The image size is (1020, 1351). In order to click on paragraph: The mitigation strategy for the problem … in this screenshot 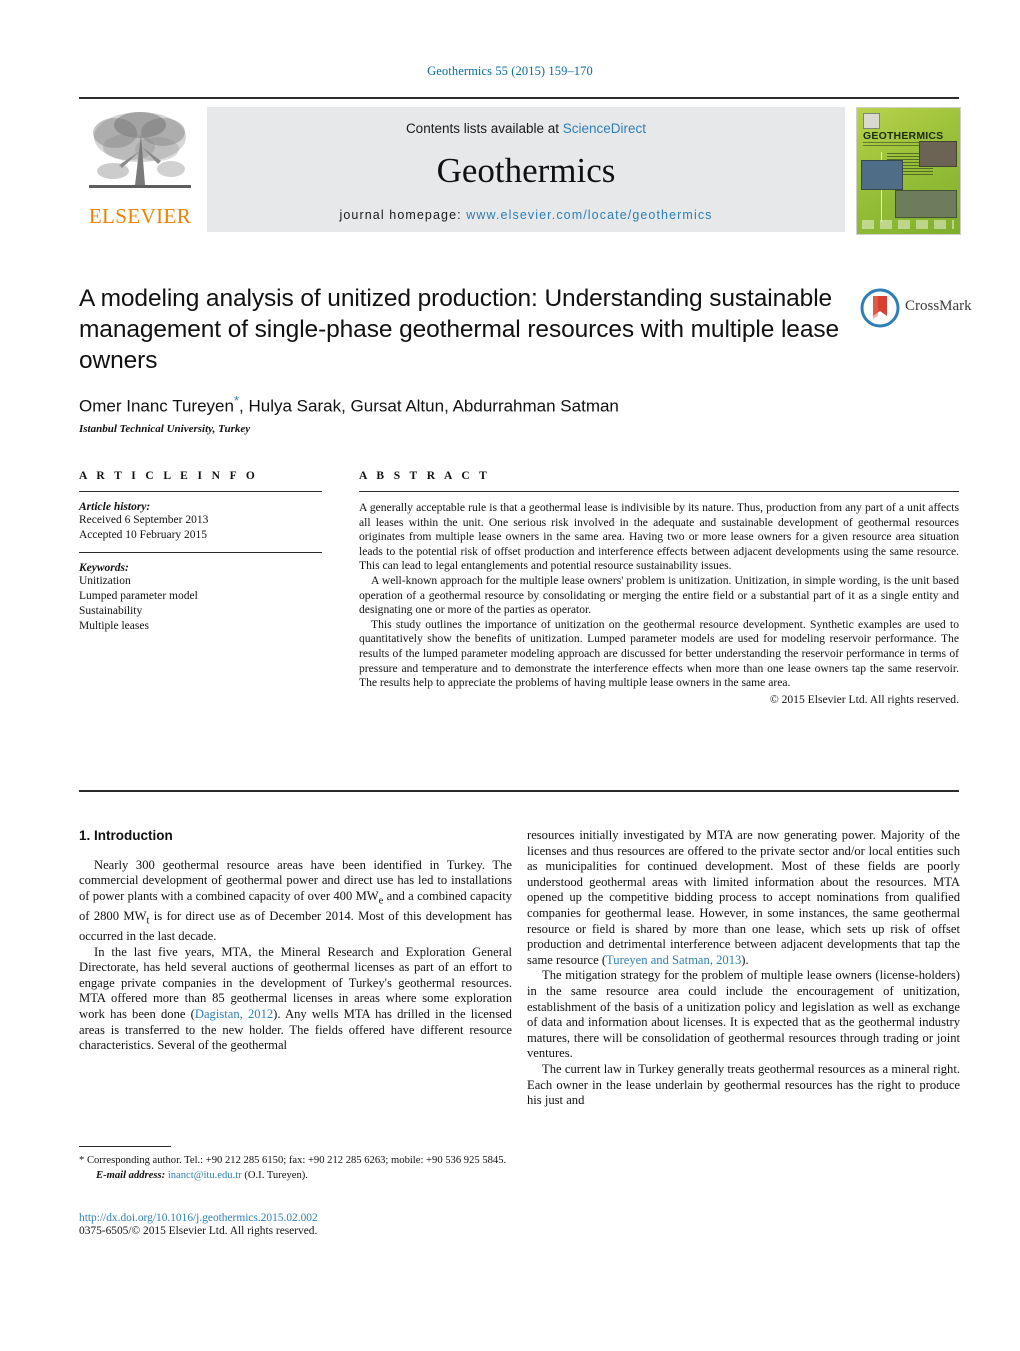, I will do `click(743, 1015)`.